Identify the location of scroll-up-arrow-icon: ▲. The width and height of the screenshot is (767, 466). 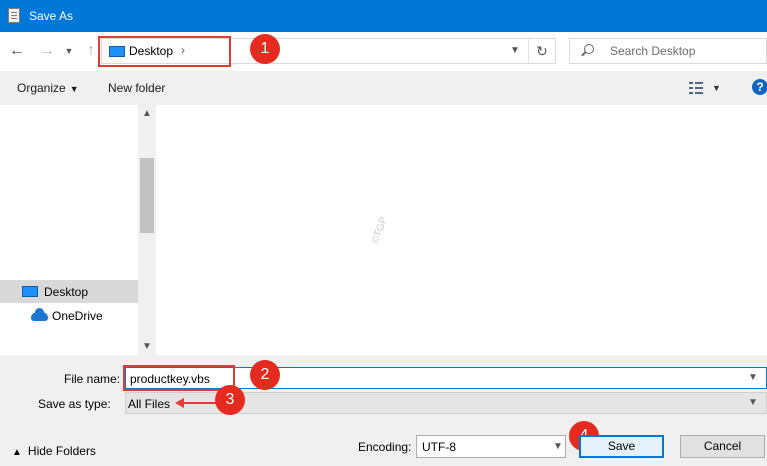
(147, 113).